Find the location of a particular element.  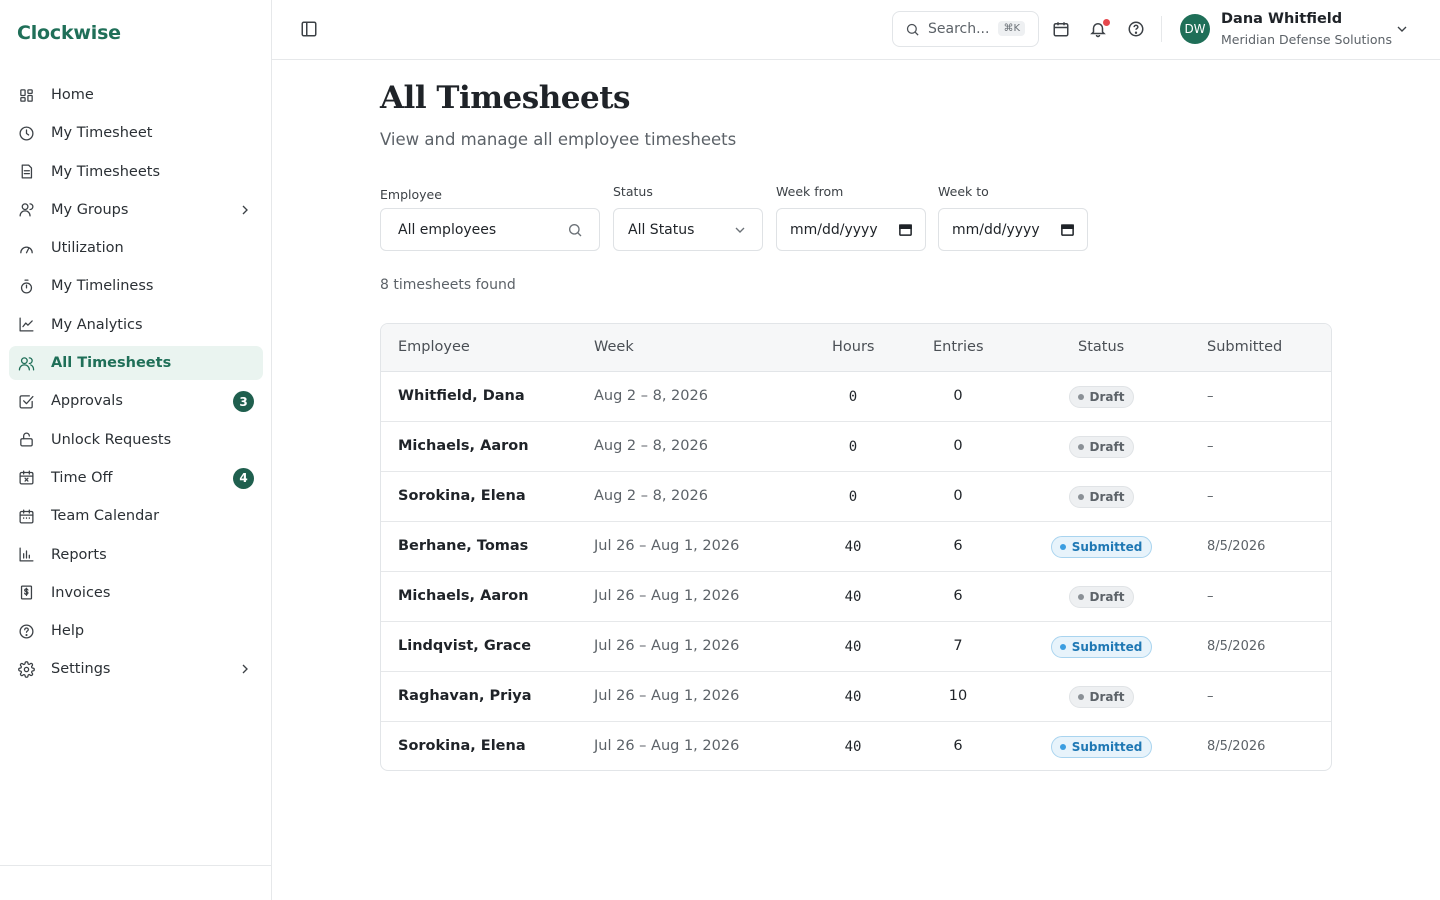

sidebar-item-home: Home is located at coordinates (136, 95).